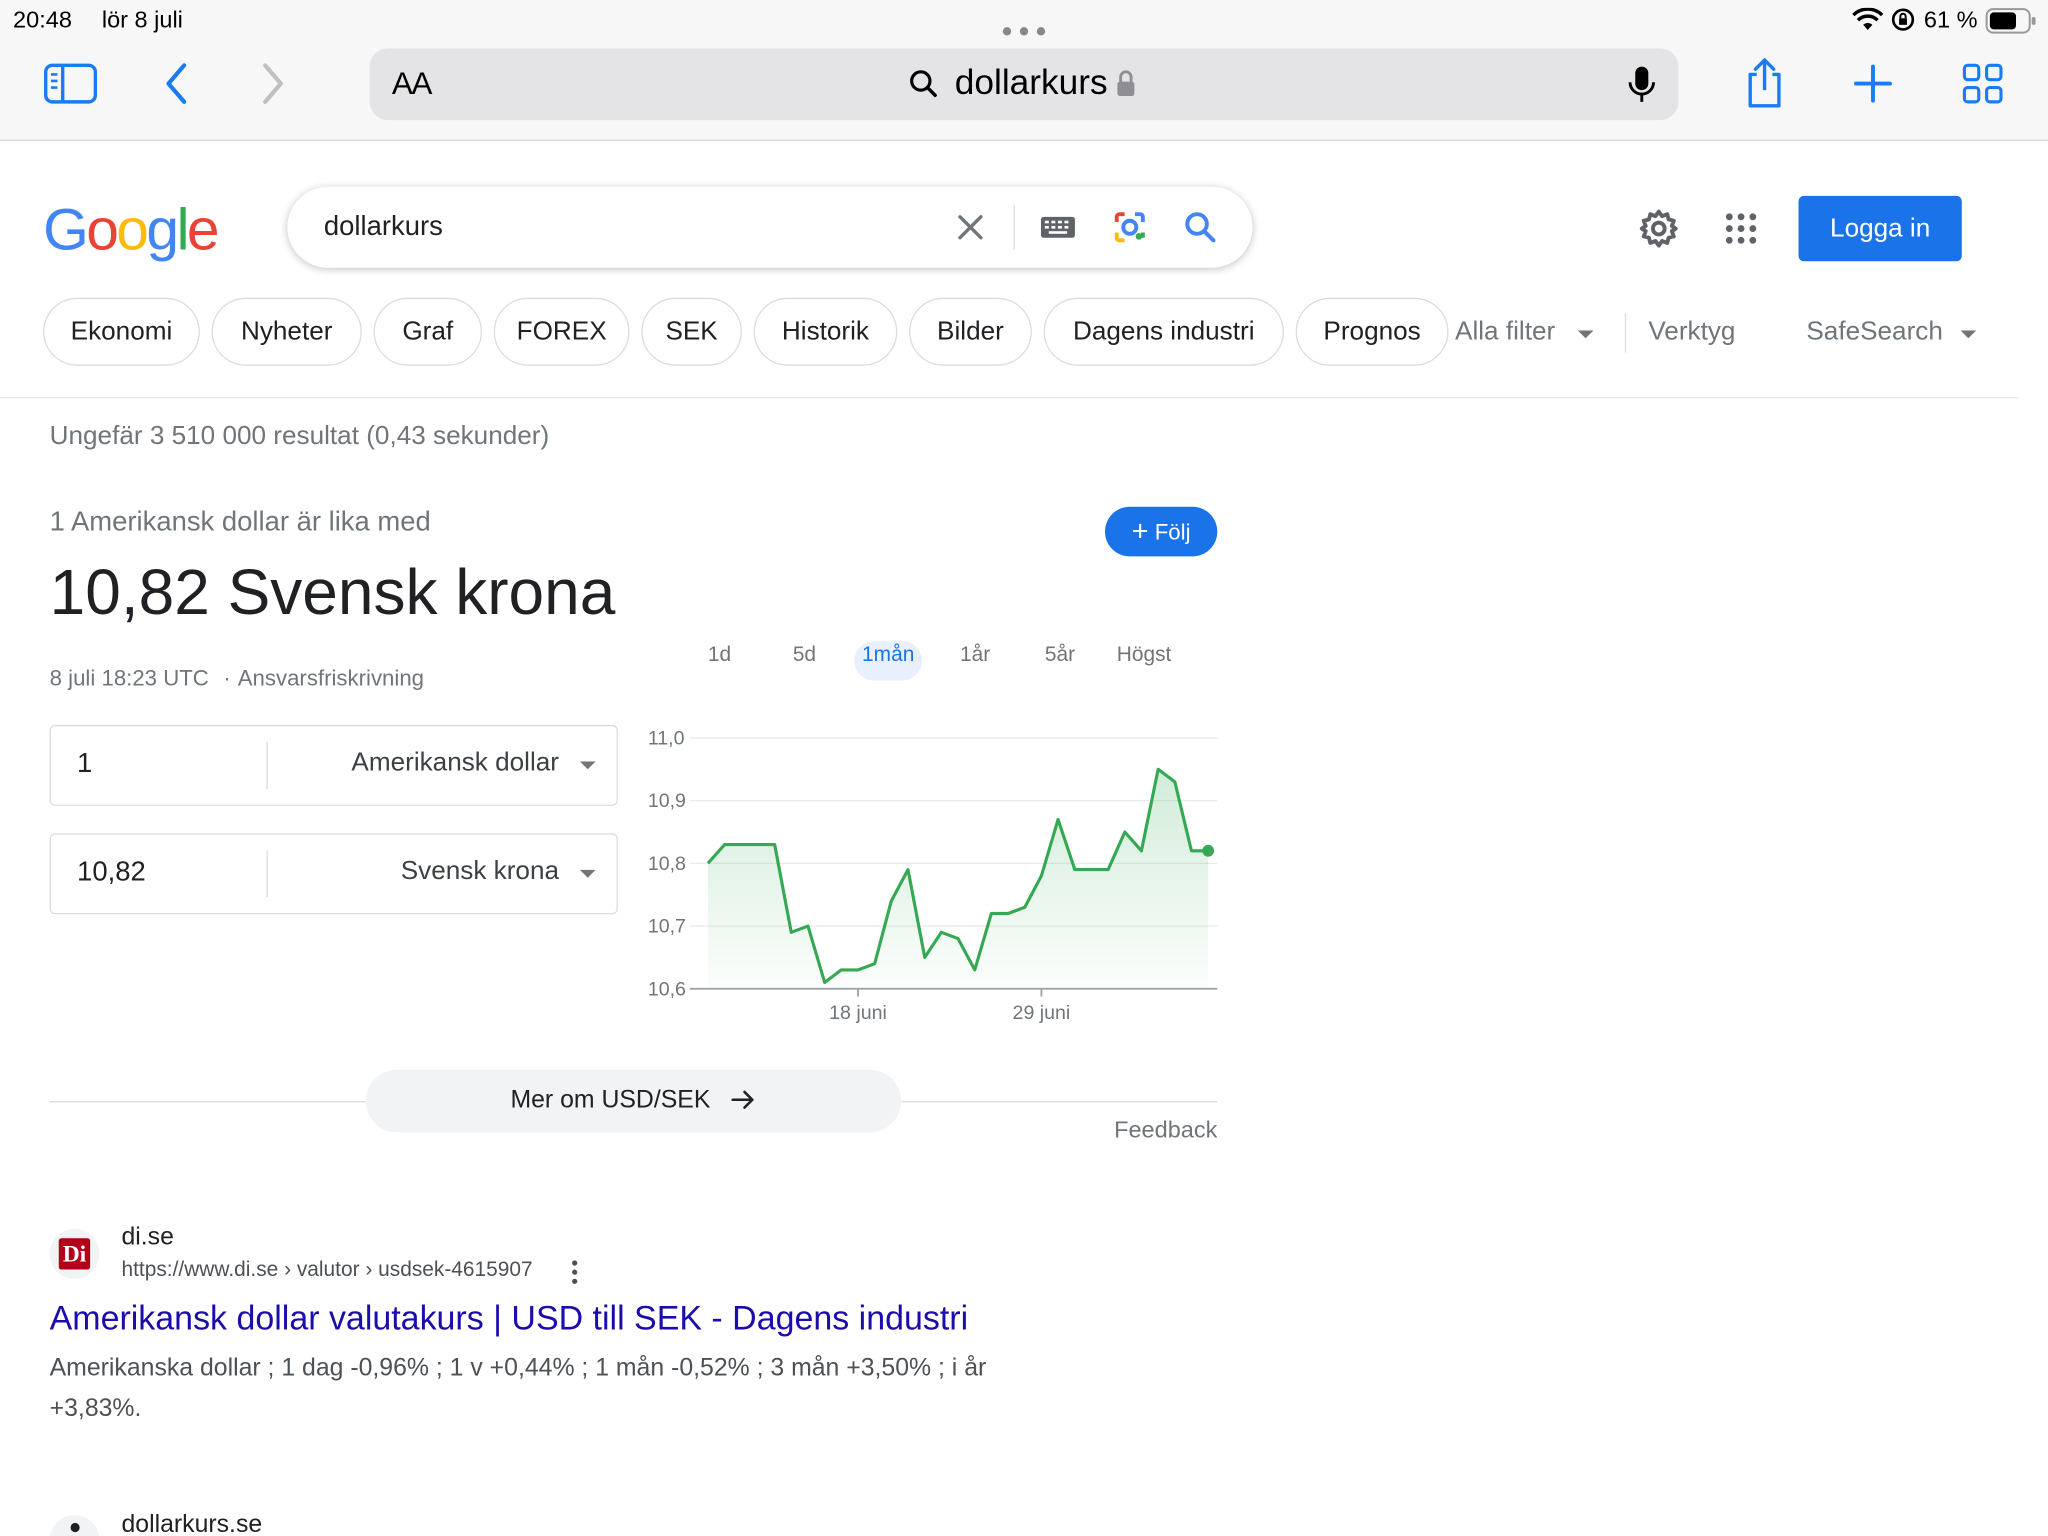 Image resolution: width=2048 pixels, height=1536 pixels. What do you see at coordinates (1641, 88) in the screenshot?
I see `microphone-icon` at bounding box center [1641, 88].